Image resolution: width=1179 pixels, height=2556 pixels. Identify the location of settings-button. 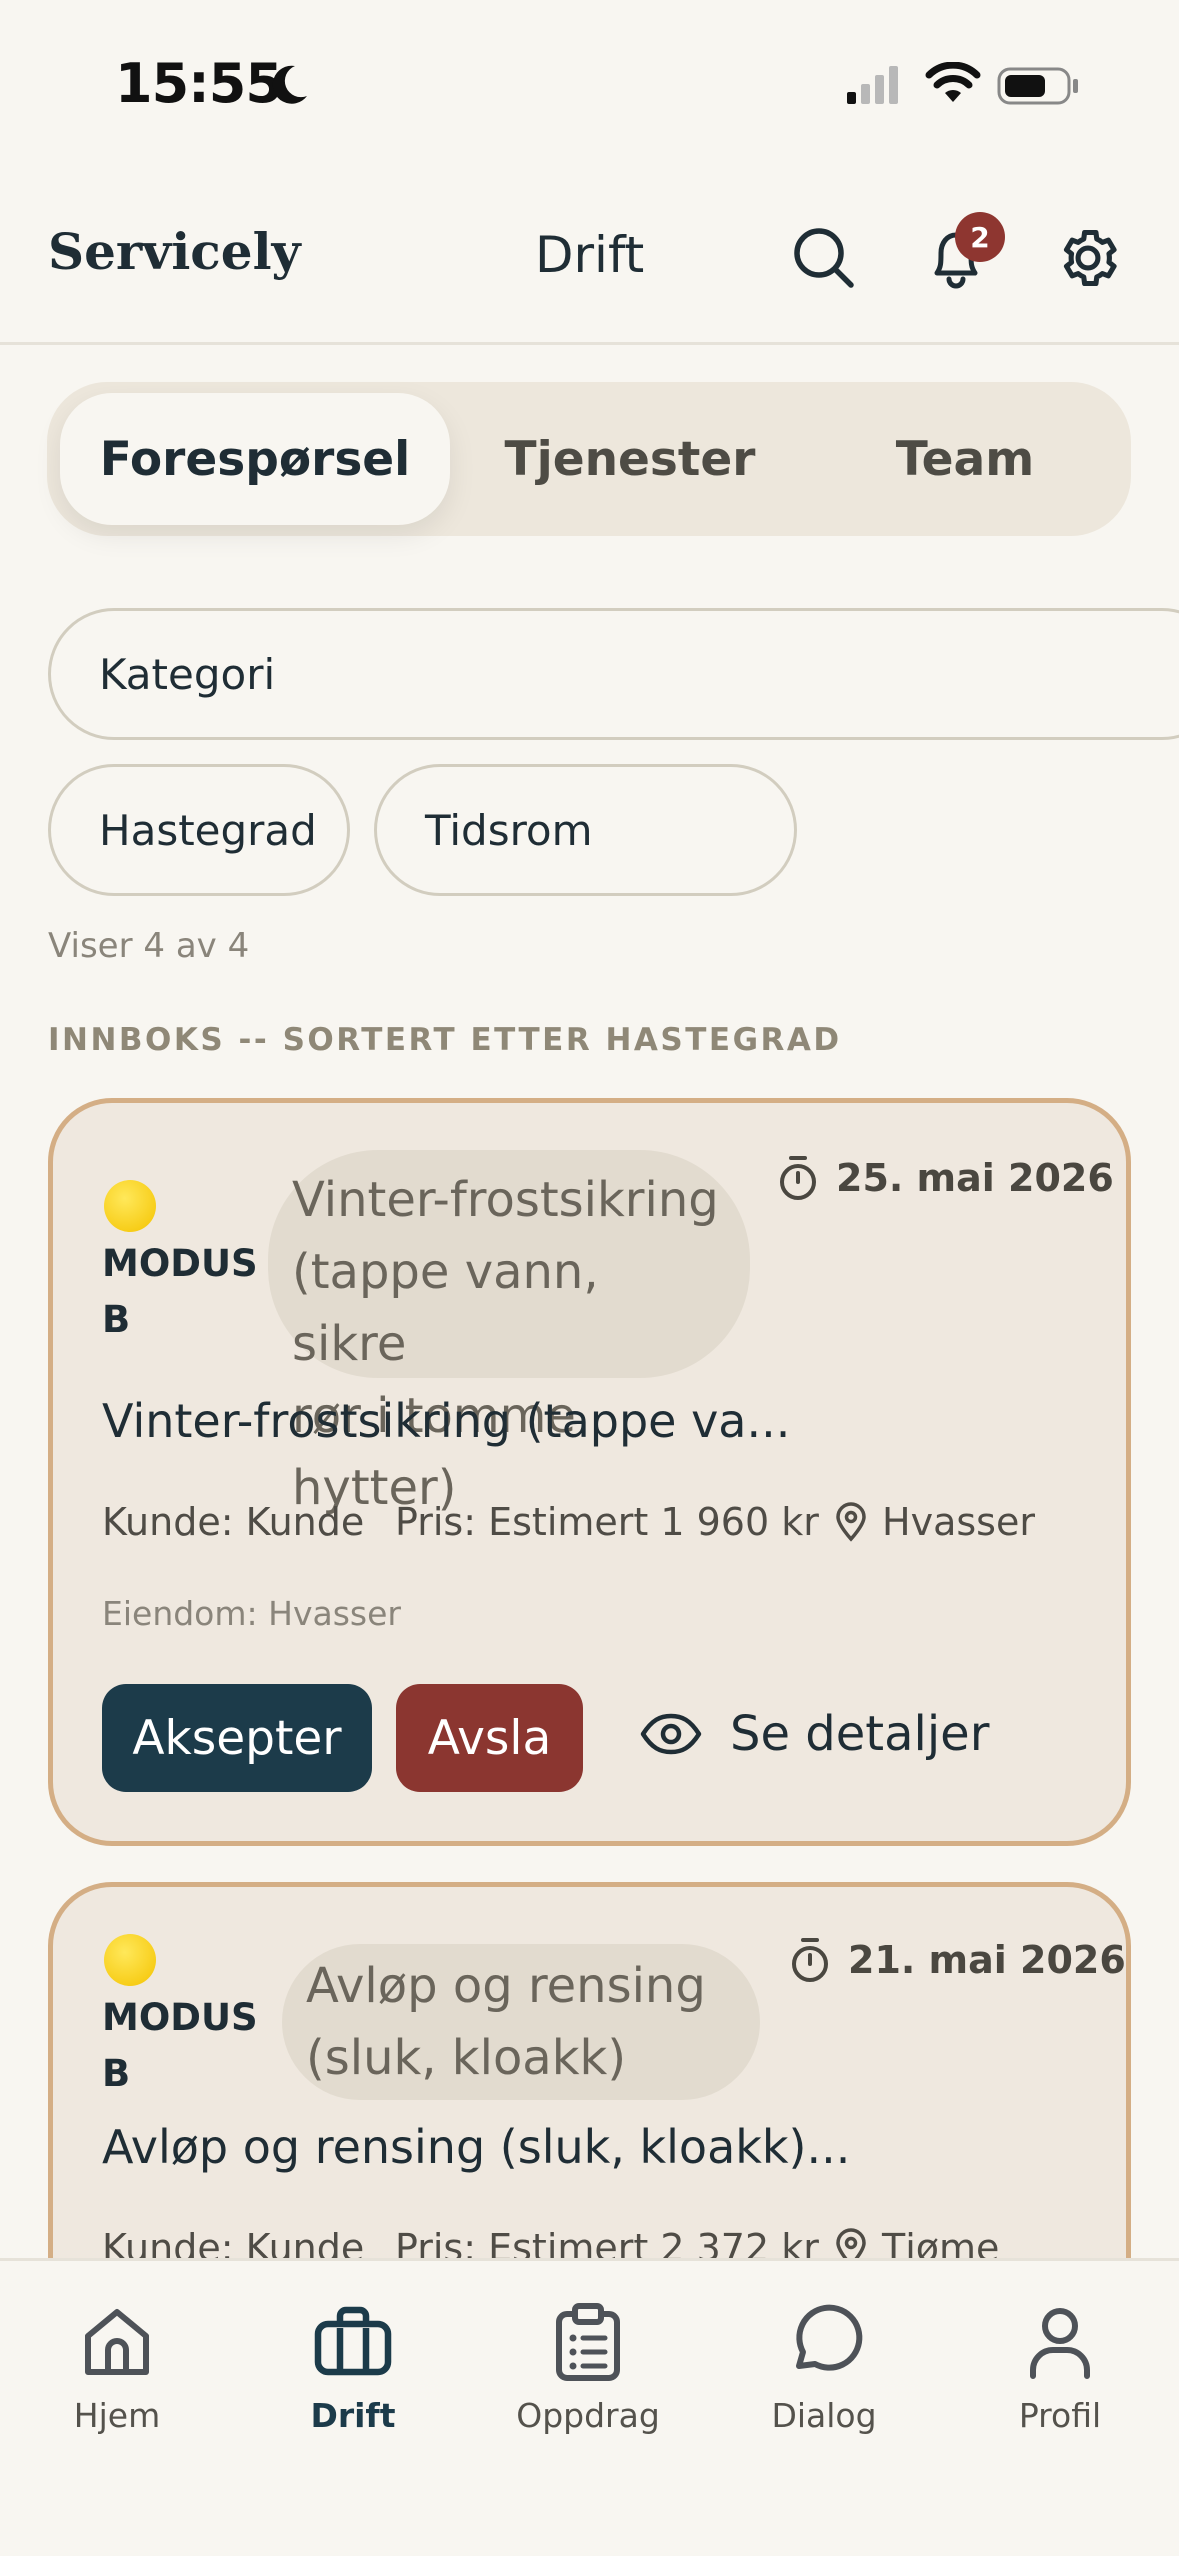
(1088, 258).